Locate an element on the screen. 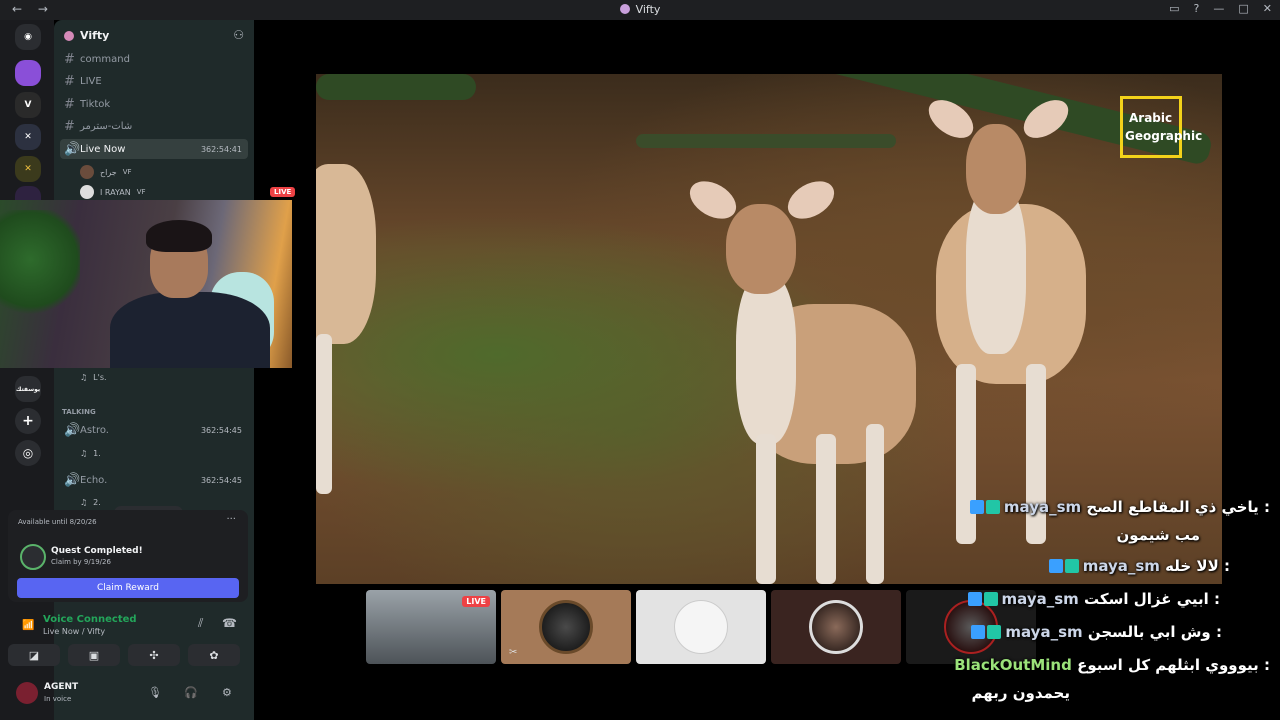  app-logo-icon is located at coordinates (624, 9).